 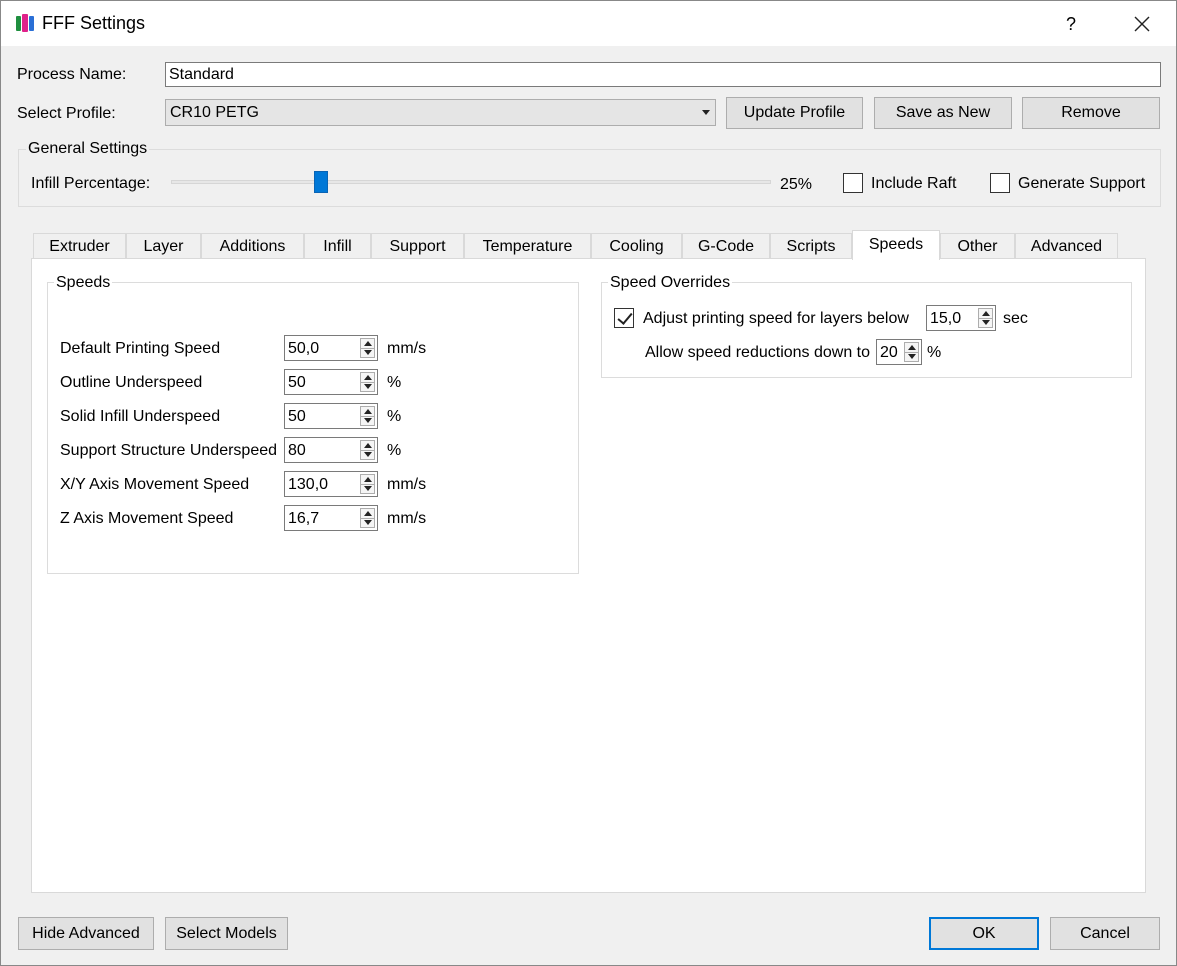 What do you see at coordinates (304, 518) in the screenshot?
I see `z-axis-movement-speed-value: 16,7` at bounding box center [304, 518].